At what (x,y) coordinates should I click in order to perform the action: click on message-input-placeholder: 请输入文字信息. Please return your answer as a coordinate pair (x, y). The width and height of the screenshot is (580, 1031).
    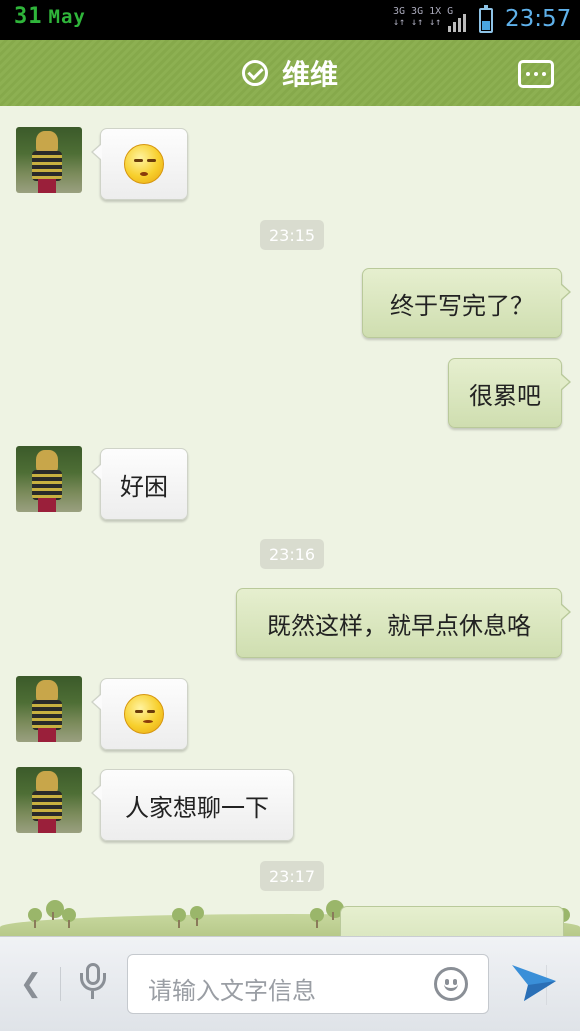
    Looking at the image, I should click on (232, 991).